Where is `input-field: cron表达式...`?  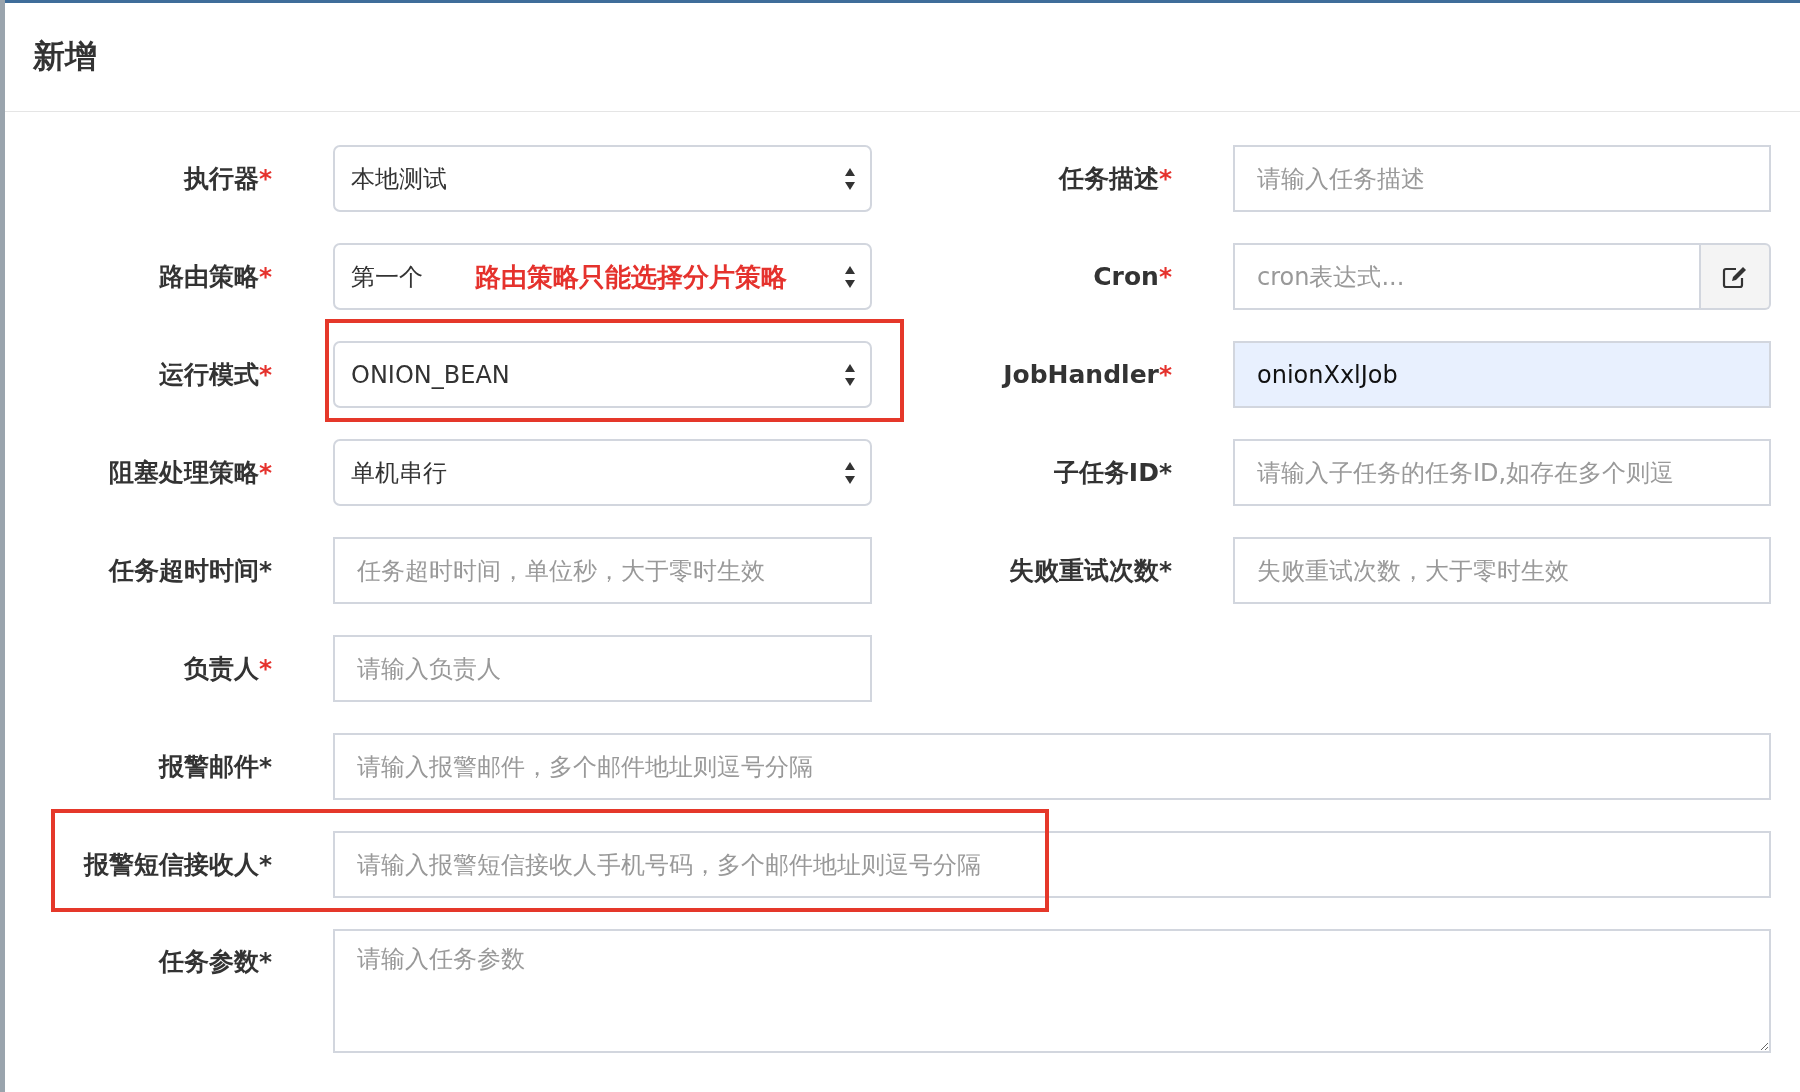
input-field: cron表达式... is located at coordinates (1467, 276).